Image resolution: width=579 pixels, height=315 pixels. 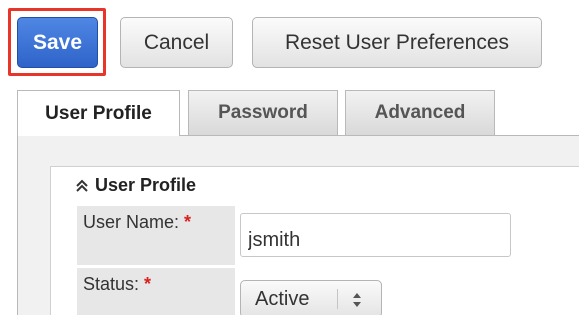 What do you see at coordinates (156, 291) in the screenshot?
I see `status-label-cell: Status: *` at bounding box center [156, 291].